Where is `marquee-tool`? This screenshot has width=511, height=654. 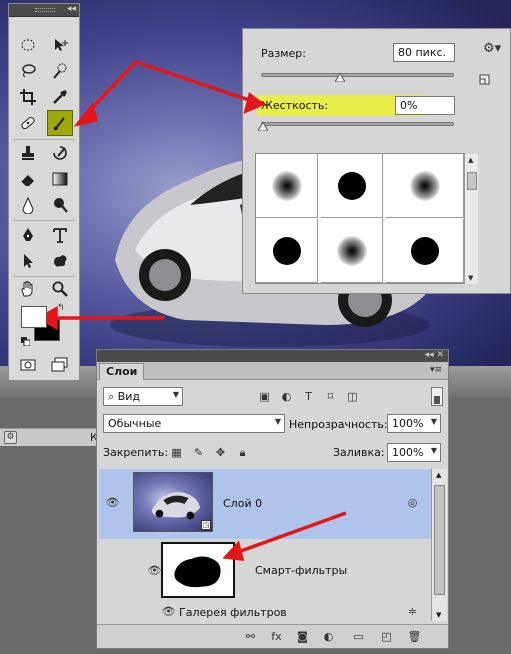 marquee-tool is located at coordinates (28, 45).